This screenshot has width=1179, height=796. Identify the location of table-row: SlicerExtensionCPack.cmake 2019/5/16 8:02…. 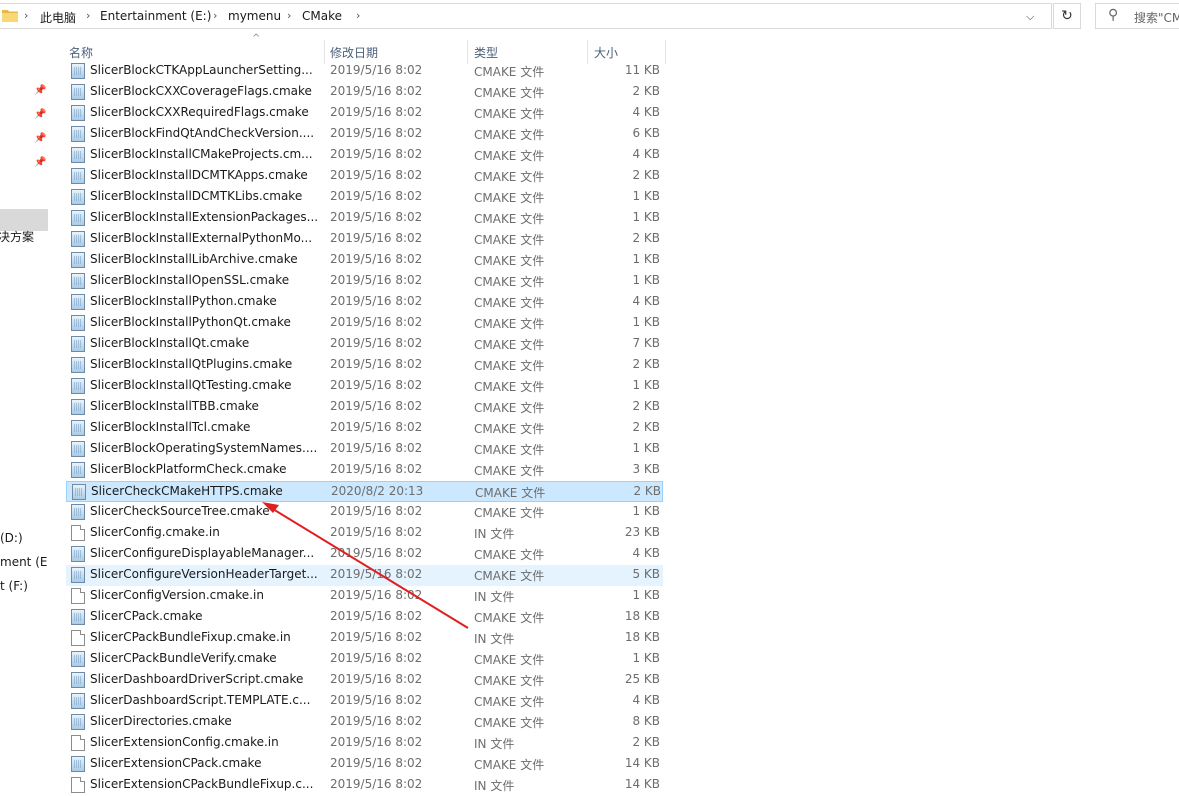
(364, 764).